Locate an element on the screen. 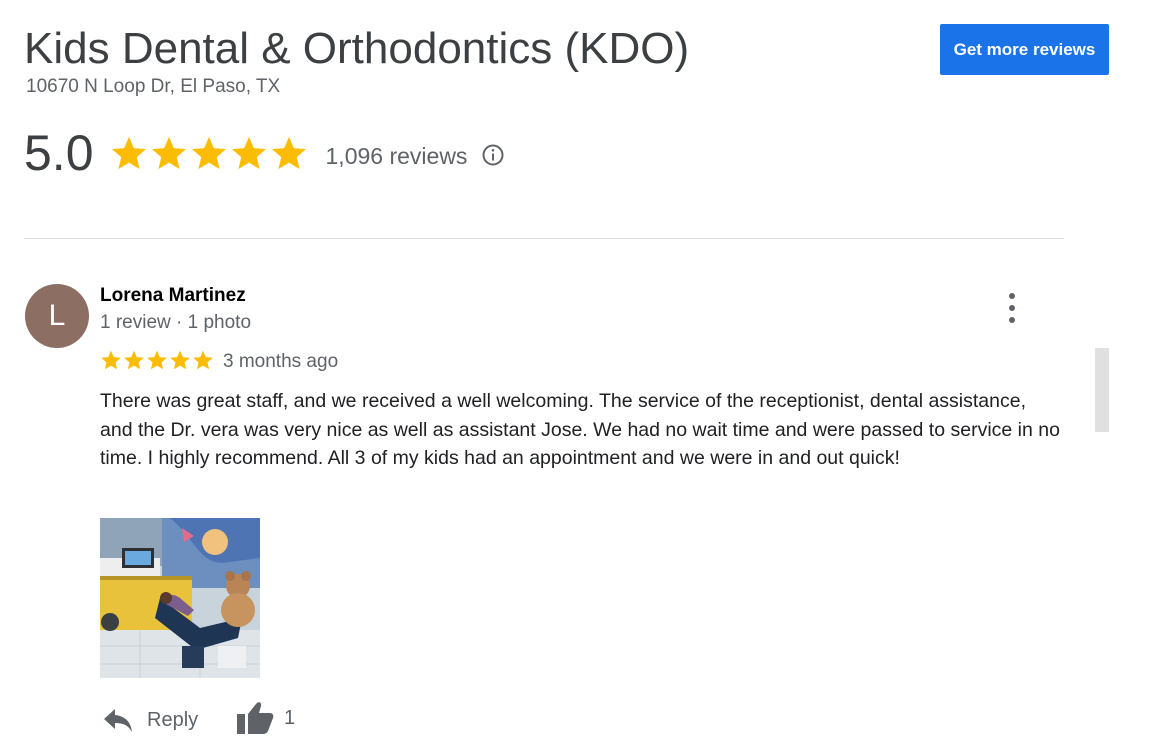  like-button: 1 is located at coordinates (265, 718).